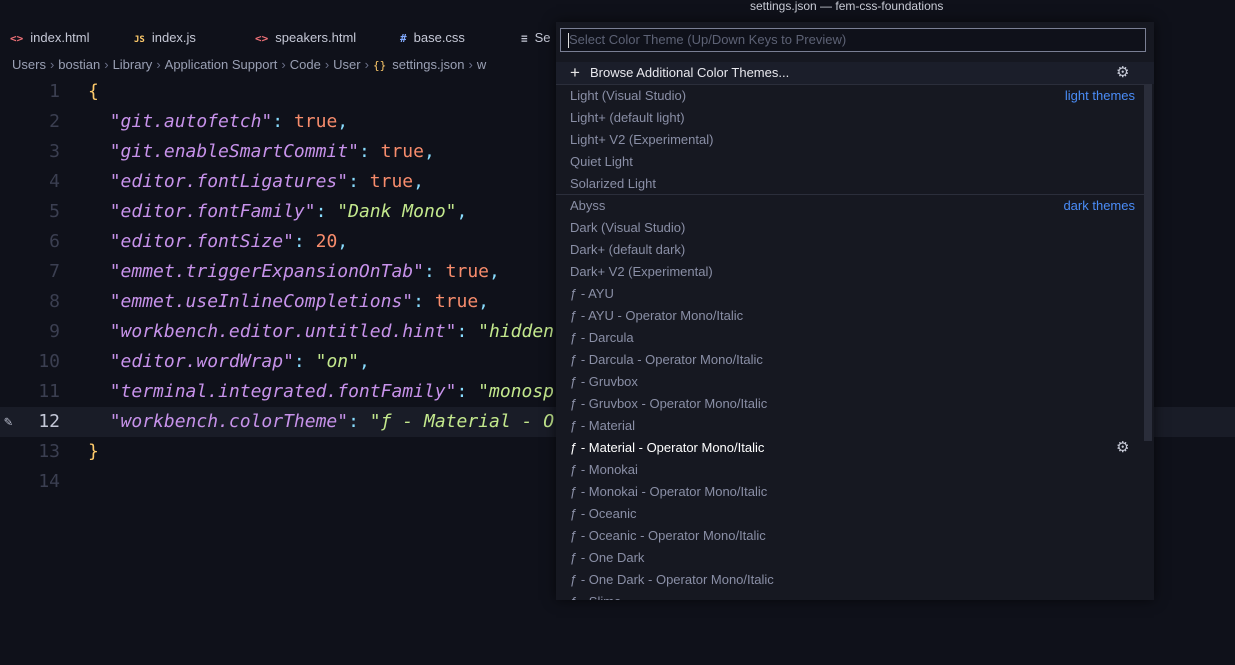 The height and width of the screenshot is (665, 1235). What do you see at coordinates (850, 536) in the screenshot?
I see `theme-option: ƒ - Oceanic - Operator Mono/Italic` at bounding box center [850, 536].